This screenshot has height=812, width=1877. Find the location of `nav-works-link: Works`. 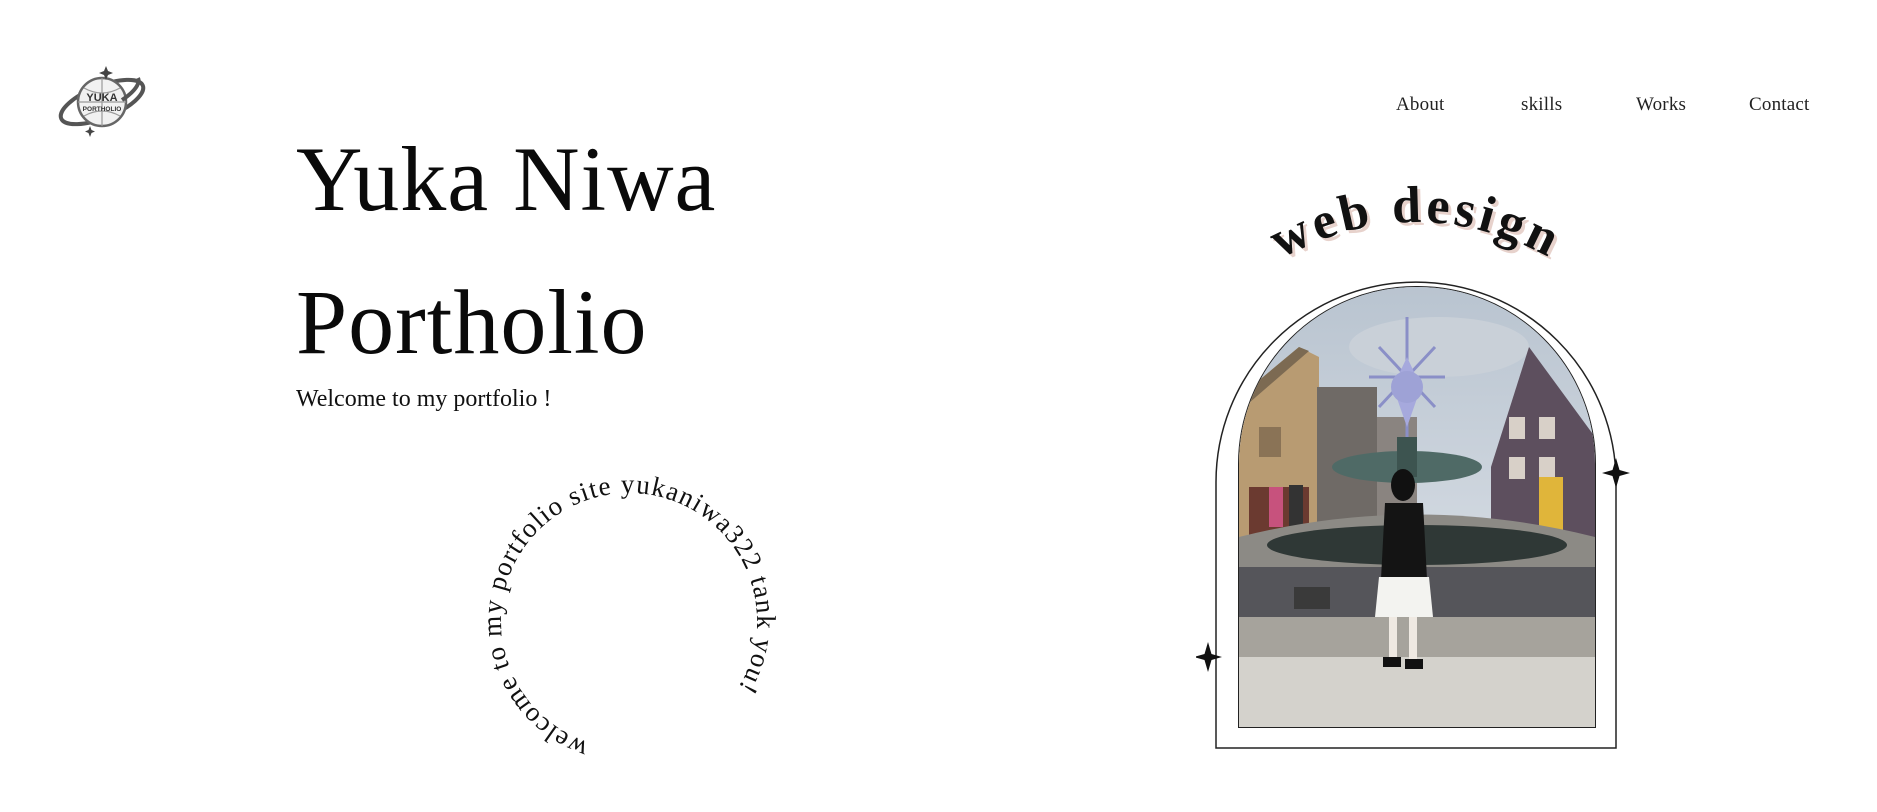

nav-works-link: Works is located at coordinates (1661, 105).